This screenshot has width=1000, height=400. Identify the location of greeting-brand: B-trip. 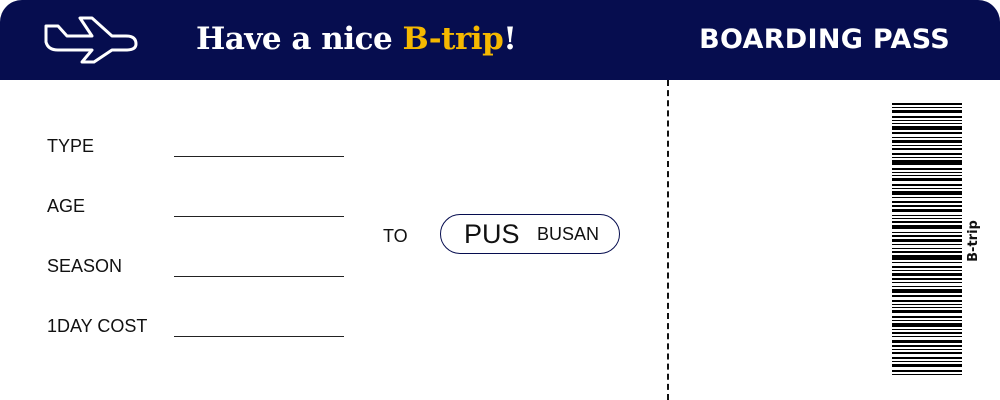
(453, 39).